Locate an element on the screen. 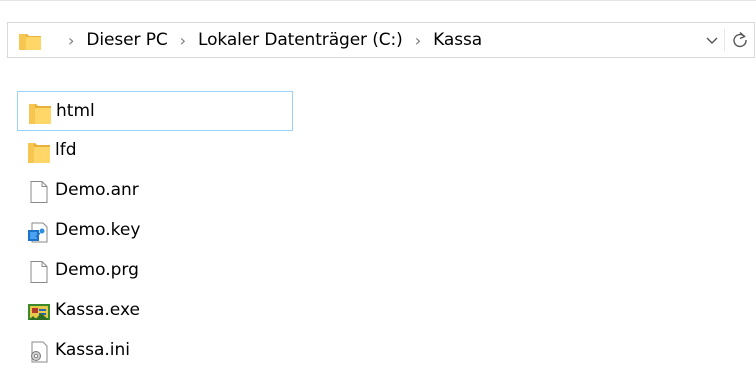 This screenshot has height=377, width=756. file-name: lfd is located at coordinates (66, 150).